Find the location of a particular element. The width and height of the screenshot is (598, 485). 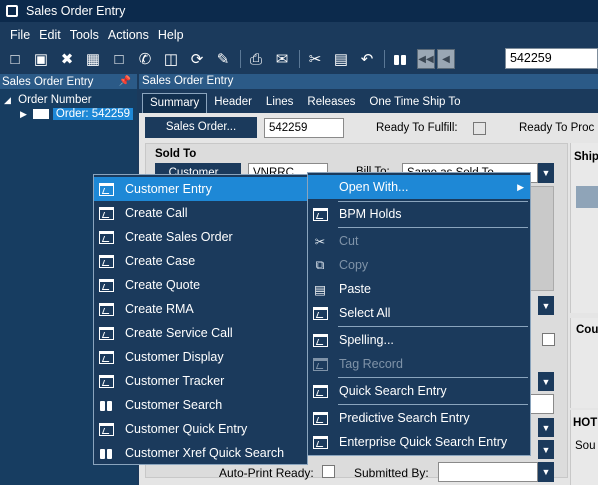

prev-record-icon: ◀ is located at coordinates (446, 59).